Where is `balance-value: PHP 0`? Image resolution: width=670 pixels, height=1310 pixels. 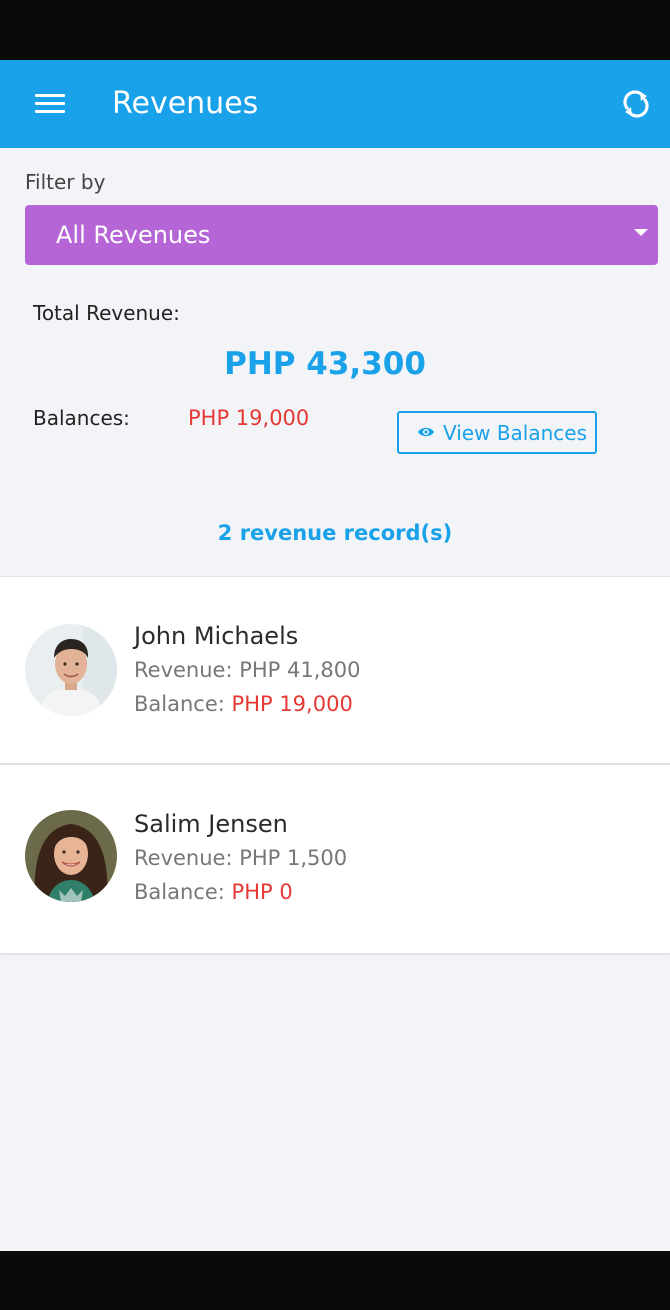 balance-value: PHP 0 is located at coordinates (262, 892).